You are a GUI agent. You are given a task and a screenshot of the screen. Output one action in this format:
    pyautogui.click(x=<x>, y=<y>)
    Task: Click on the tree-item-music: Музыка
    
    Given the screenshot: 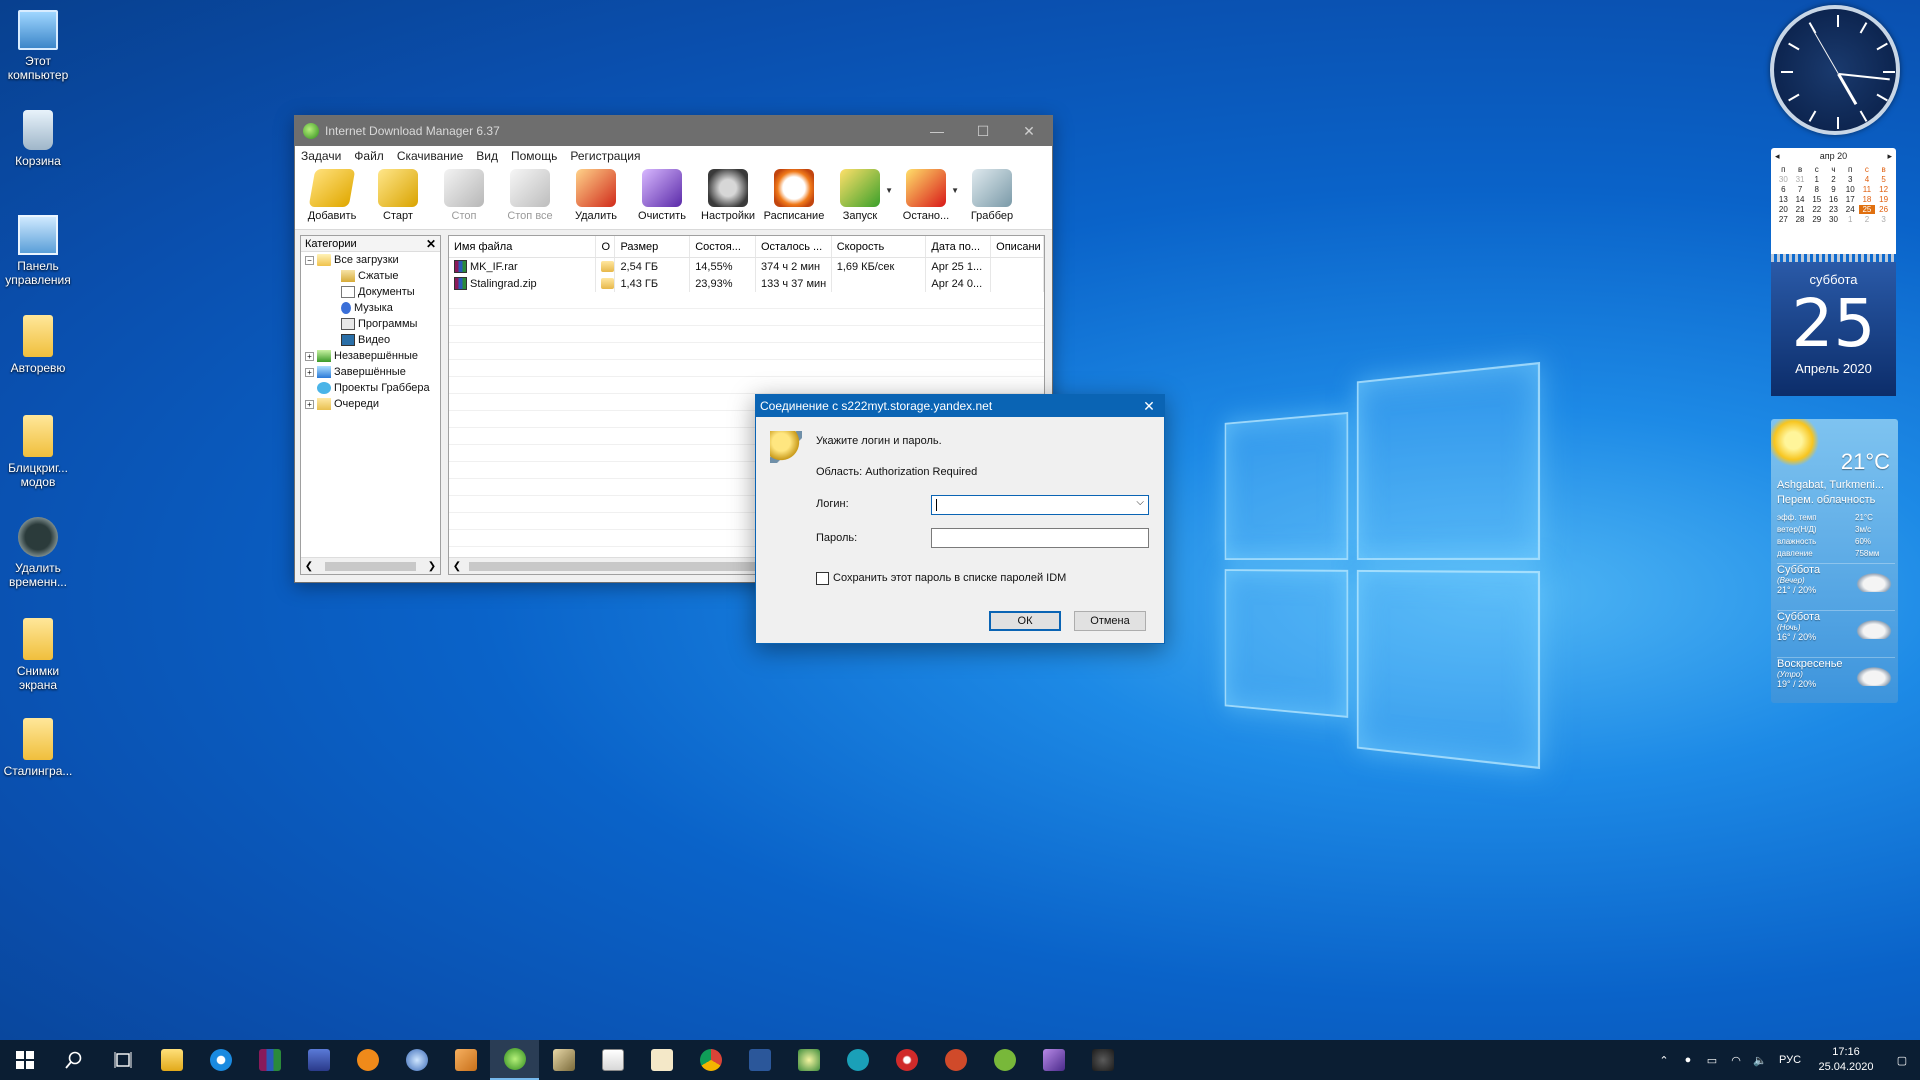 What is the action you would take?
    pyautogui.click(x=370, y=308)
    